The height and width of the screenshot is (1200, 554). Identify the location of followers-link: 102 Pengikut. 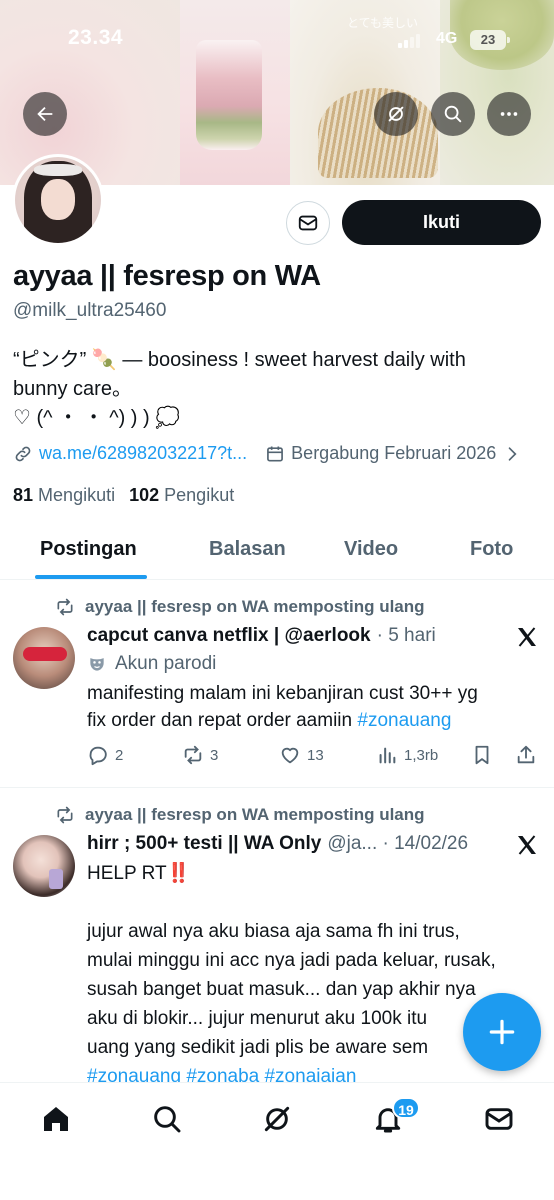
(181, 495).